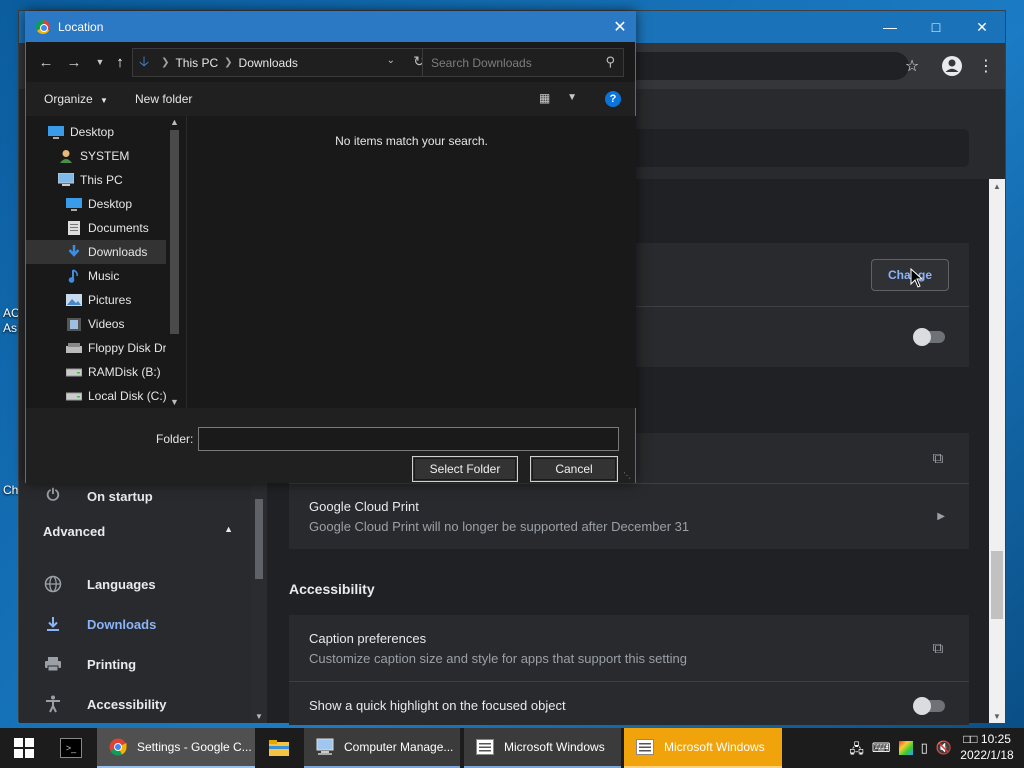 This screenshot has height=768, width=1024. What do you see at coordinates (100, 62) in the screenshot?
I see `recent-locations-chevron-icon: ▼` at bounding box center [100, 62].